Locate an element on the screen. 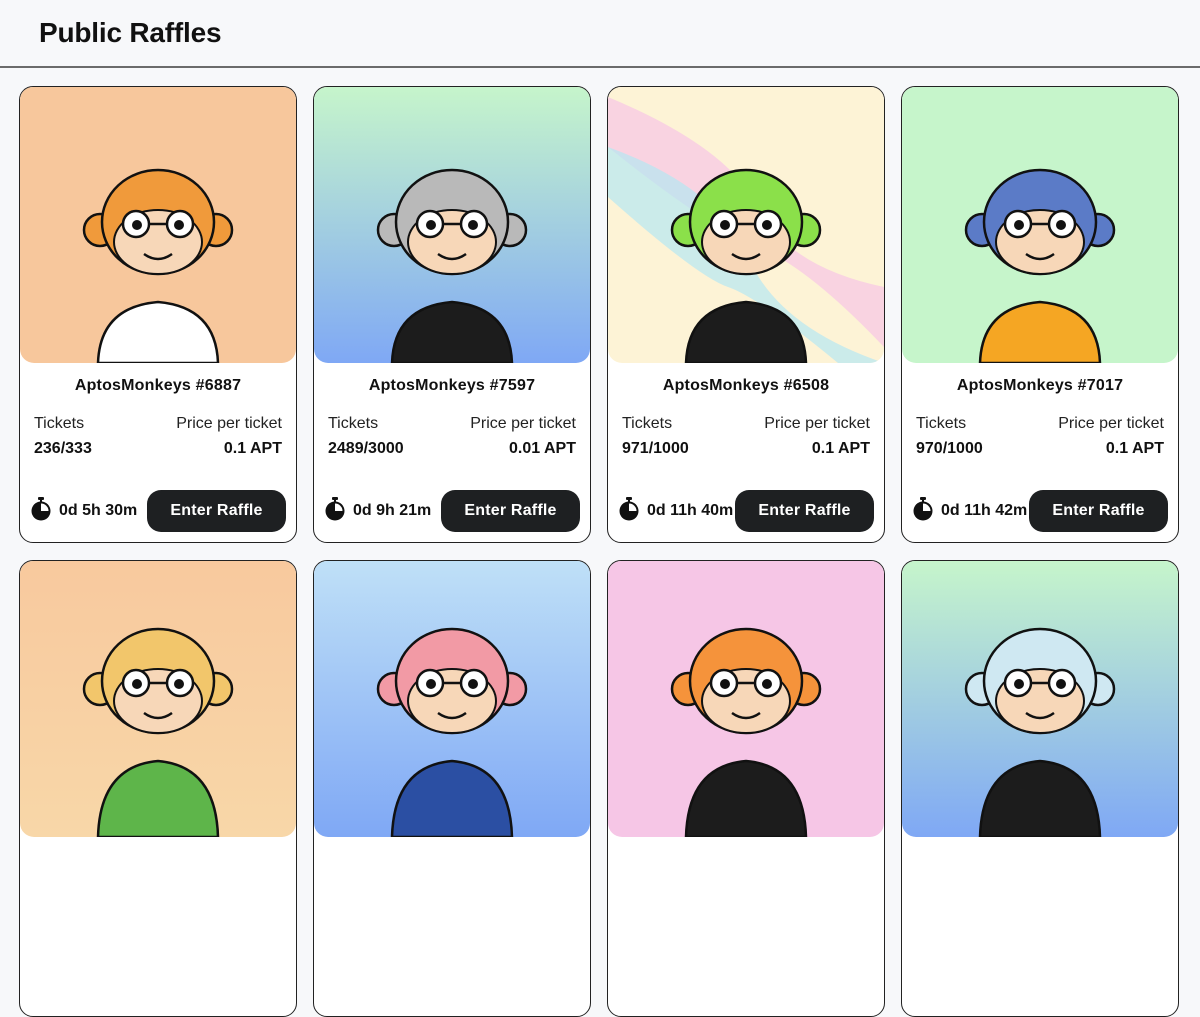 This screenshot has height=1017, width=1200. raffle-footer: 0d 9h 21m Enter Raffle is located at coordinates (452, 511).